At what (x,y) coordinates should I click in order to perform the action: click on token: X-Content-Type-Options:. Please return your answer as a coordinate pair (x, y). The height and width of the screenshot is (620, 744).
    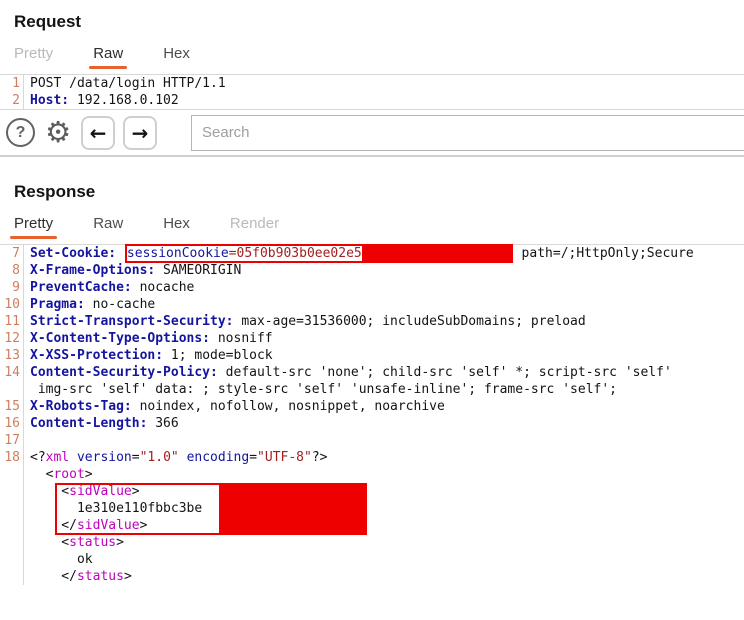
    Looking at the image, I should click on (120, 338).